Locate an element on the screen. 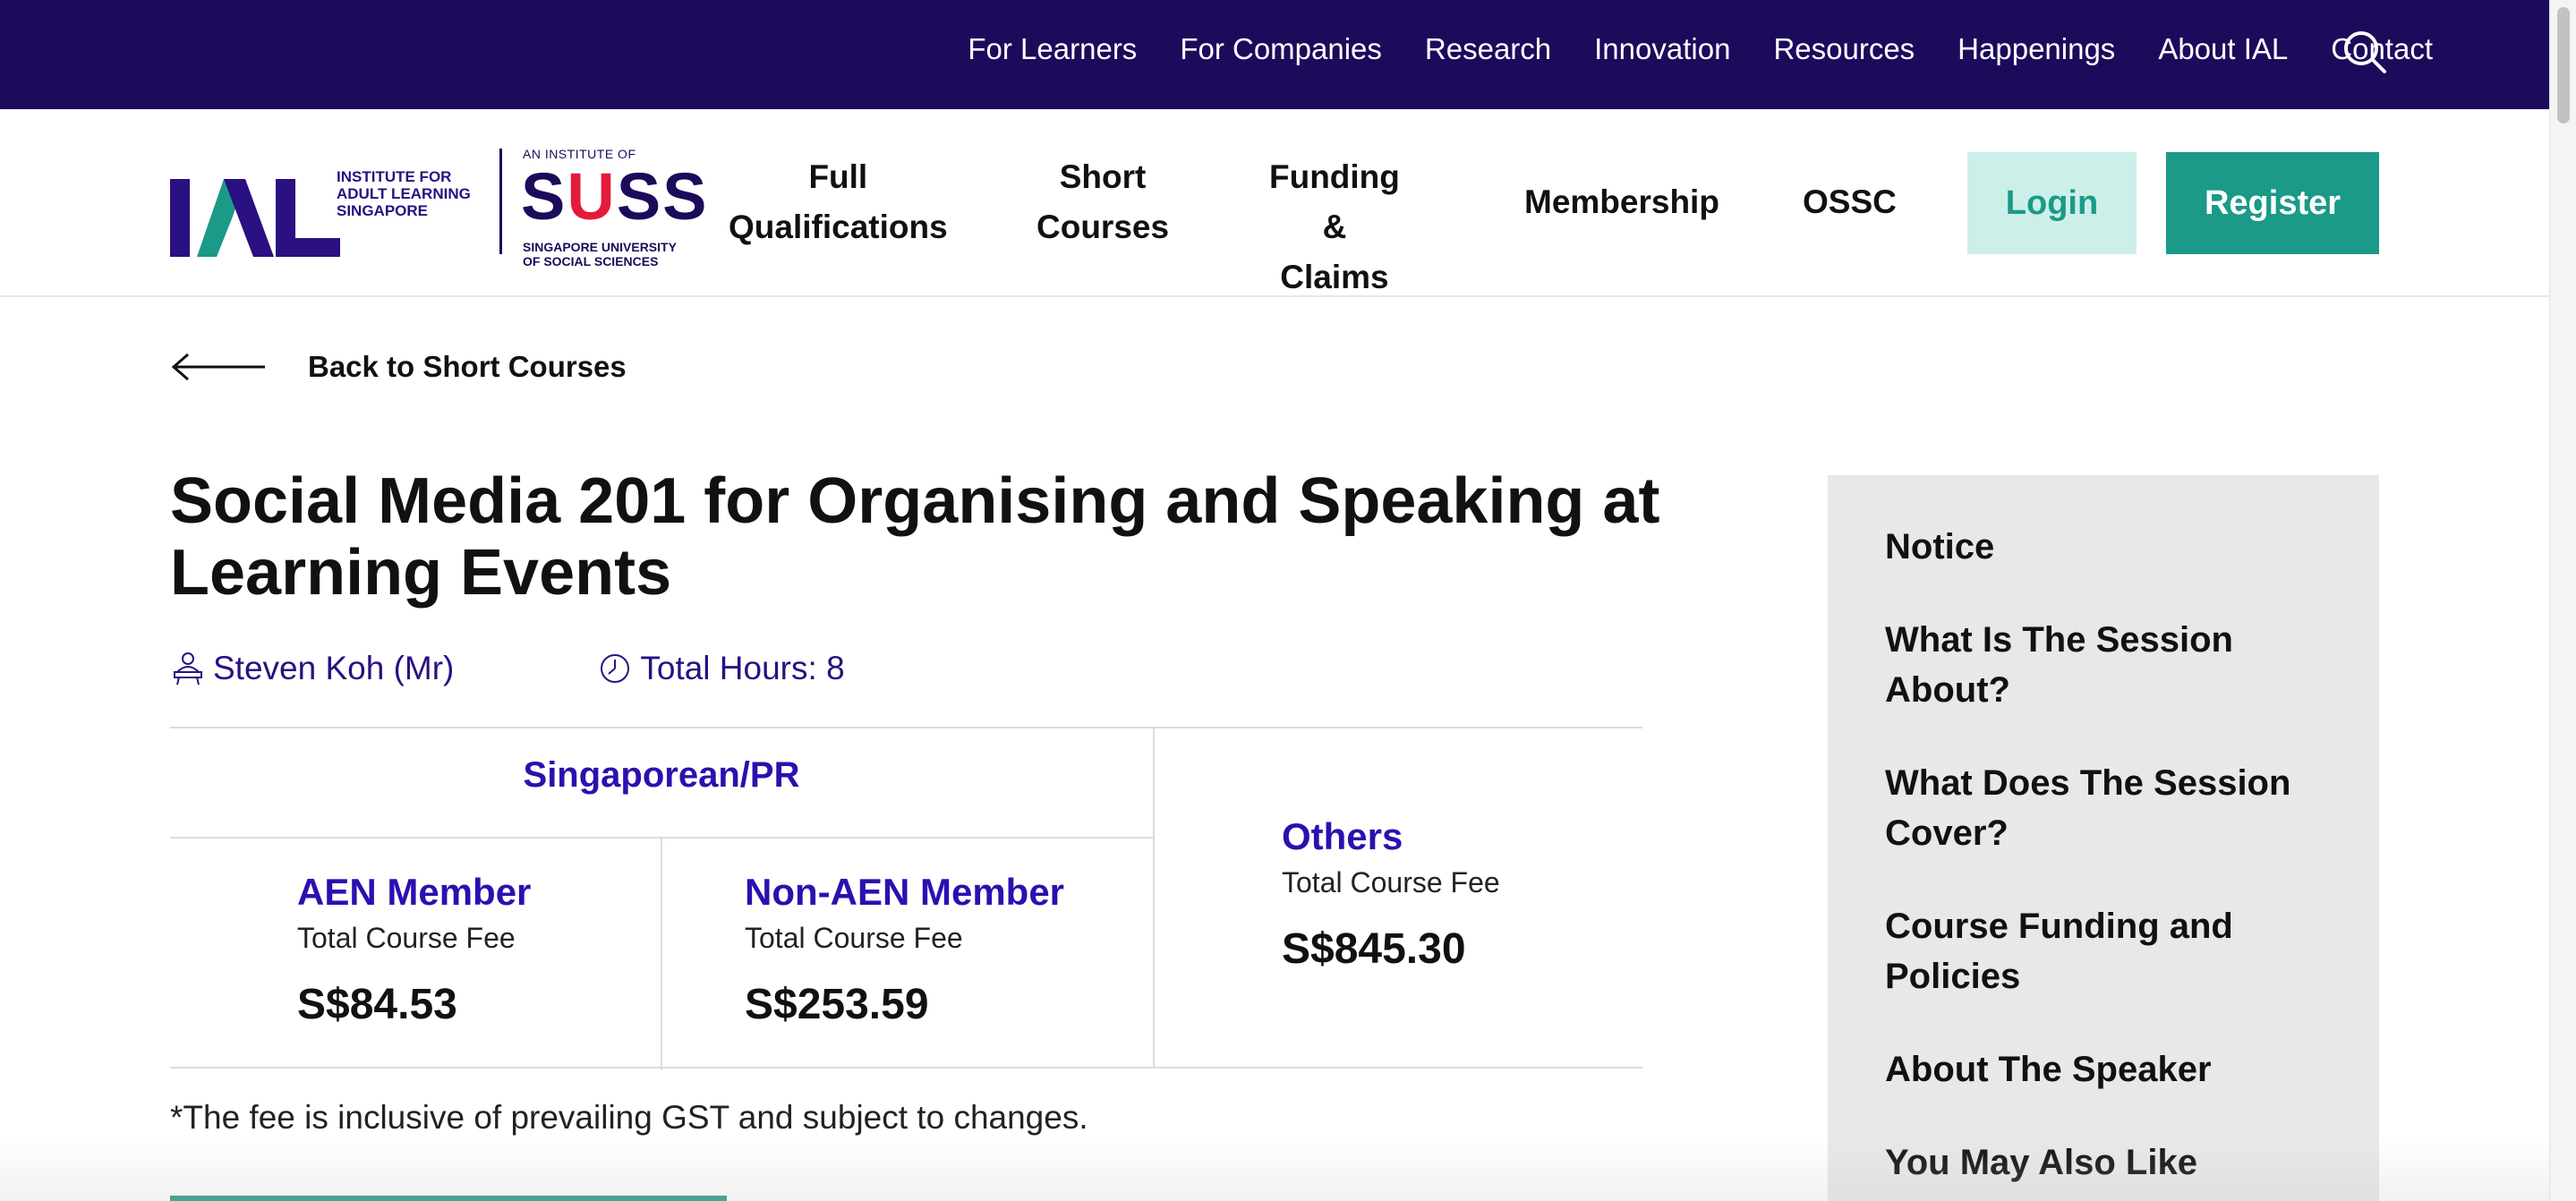  sidebar-item-notice: Notice is located at coordinates (2105, 547).